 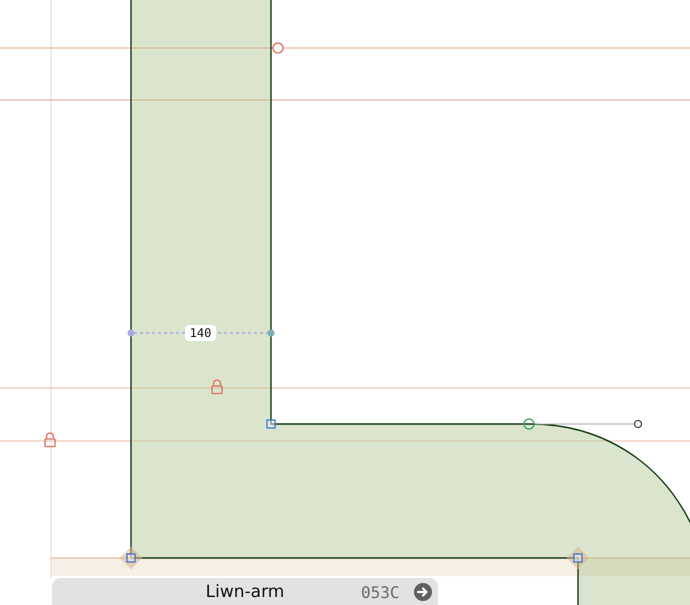 I want to click on arrow-right-circle-icon, so click(x=423, y=592).